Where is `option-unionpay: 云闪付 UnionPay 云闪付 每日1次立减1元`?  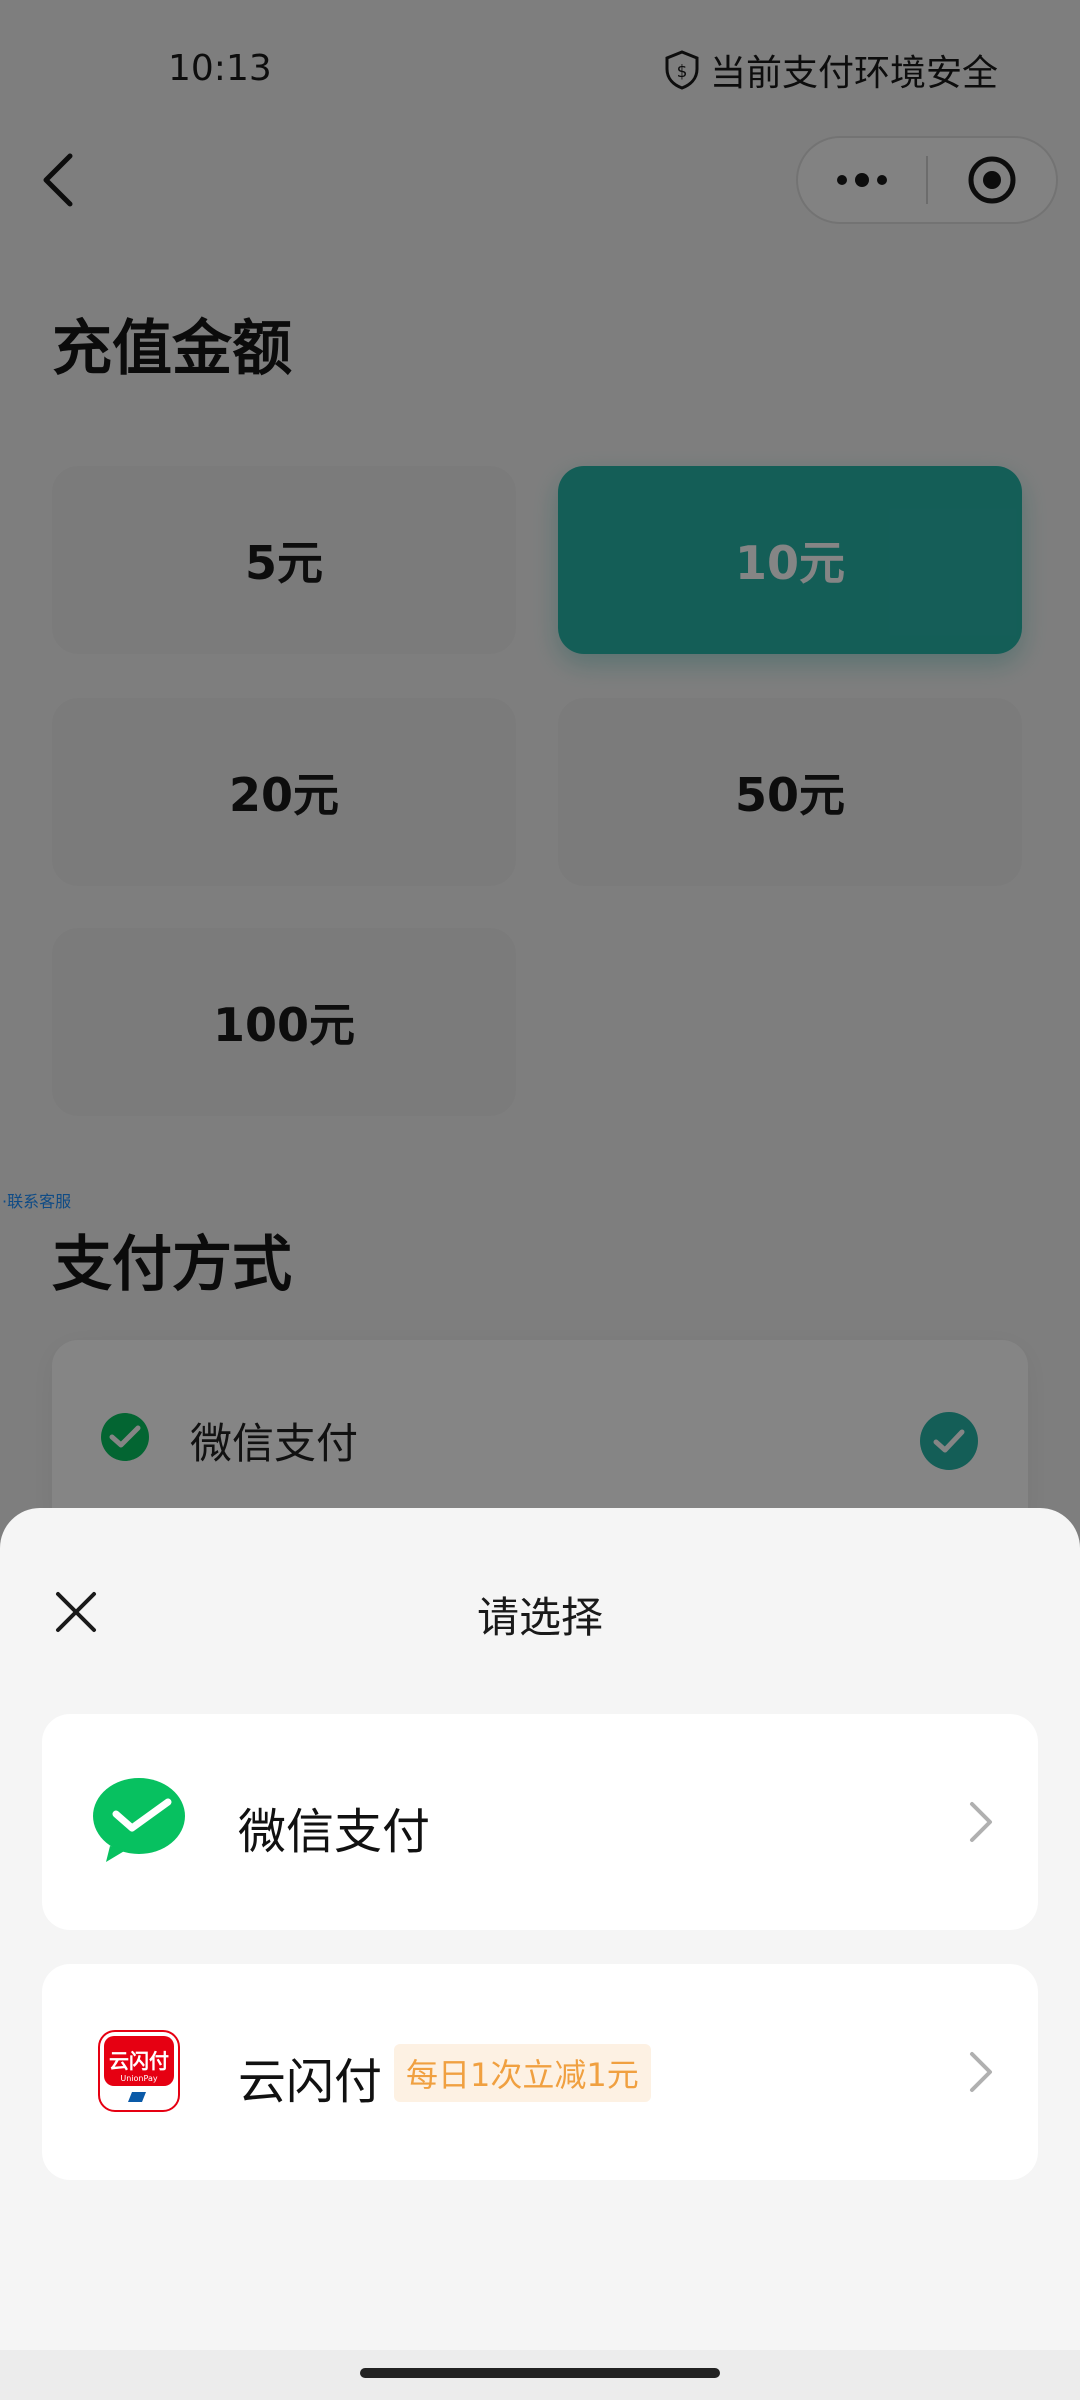 option-unionpay: 云闪付 UnionPay 云闪付 每日1次立减1元 is located at coordinates (540, 2072).